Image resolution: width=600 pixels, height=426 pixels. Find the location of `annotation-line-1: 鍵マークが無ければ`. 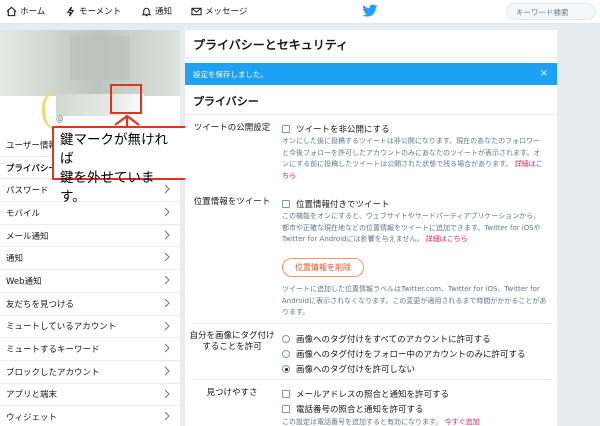

annotation-line-1: 鍵マークが無ければ is located at coordinates (114, 149).